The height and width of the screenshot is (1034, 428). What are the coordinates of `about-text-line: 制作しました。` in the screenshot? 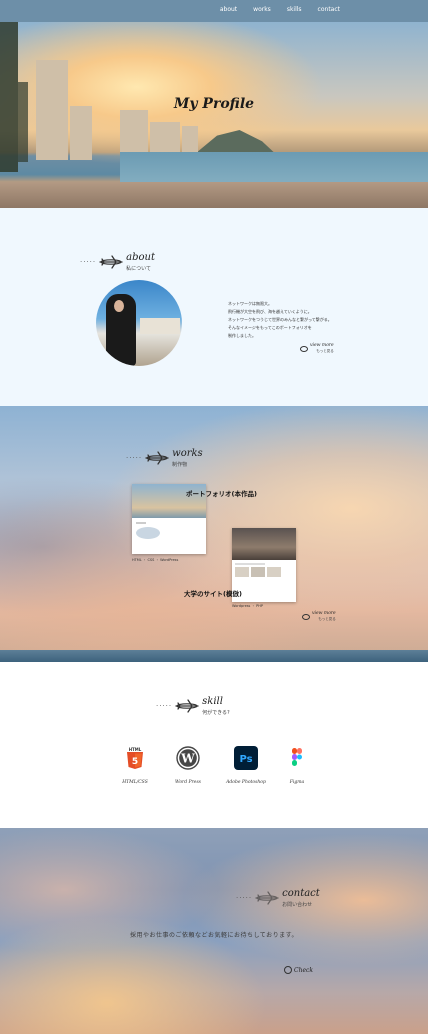 It's located at (242, 335).